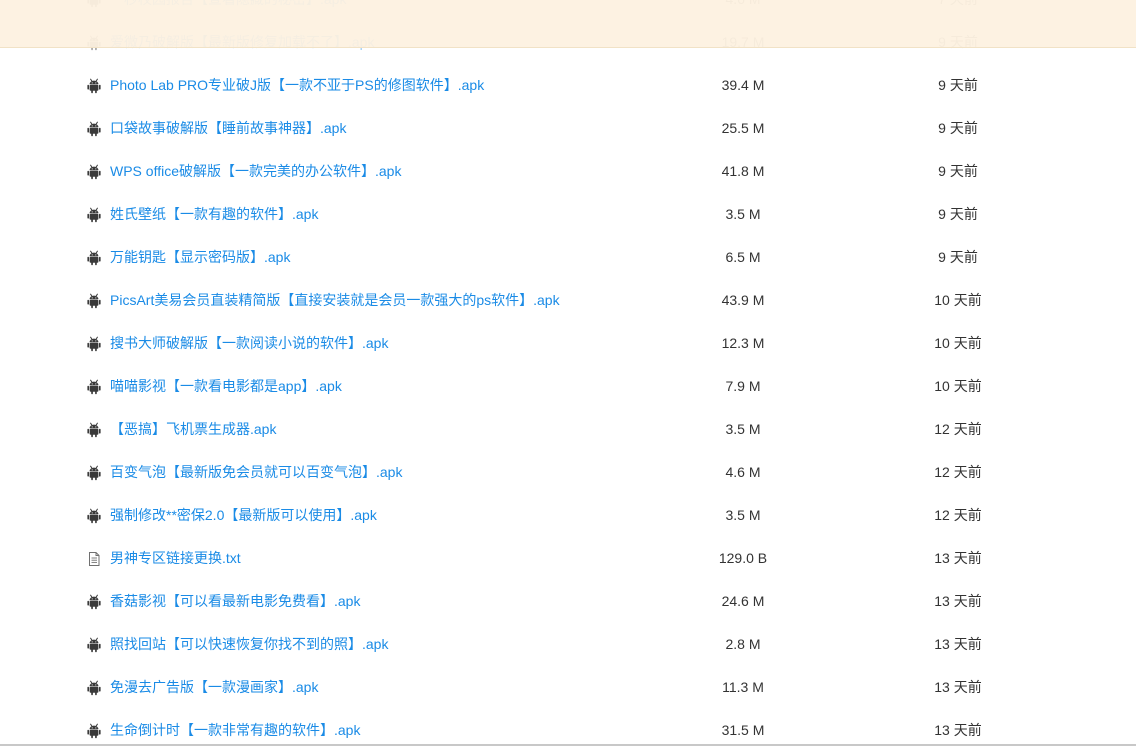 The height and width of the screenshot is (746, 1136). I want to click on file-row: 姓氏壁纸【一款有趣的软件】.apk 3.5 M 9 天前, so click(568, 214).